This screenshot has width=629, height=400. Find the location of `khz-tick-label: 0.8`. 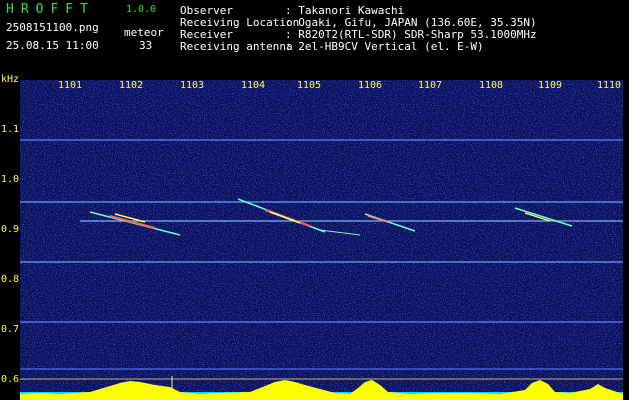

khz-tick-label: 0.8 is located at coordinates (10, 279).